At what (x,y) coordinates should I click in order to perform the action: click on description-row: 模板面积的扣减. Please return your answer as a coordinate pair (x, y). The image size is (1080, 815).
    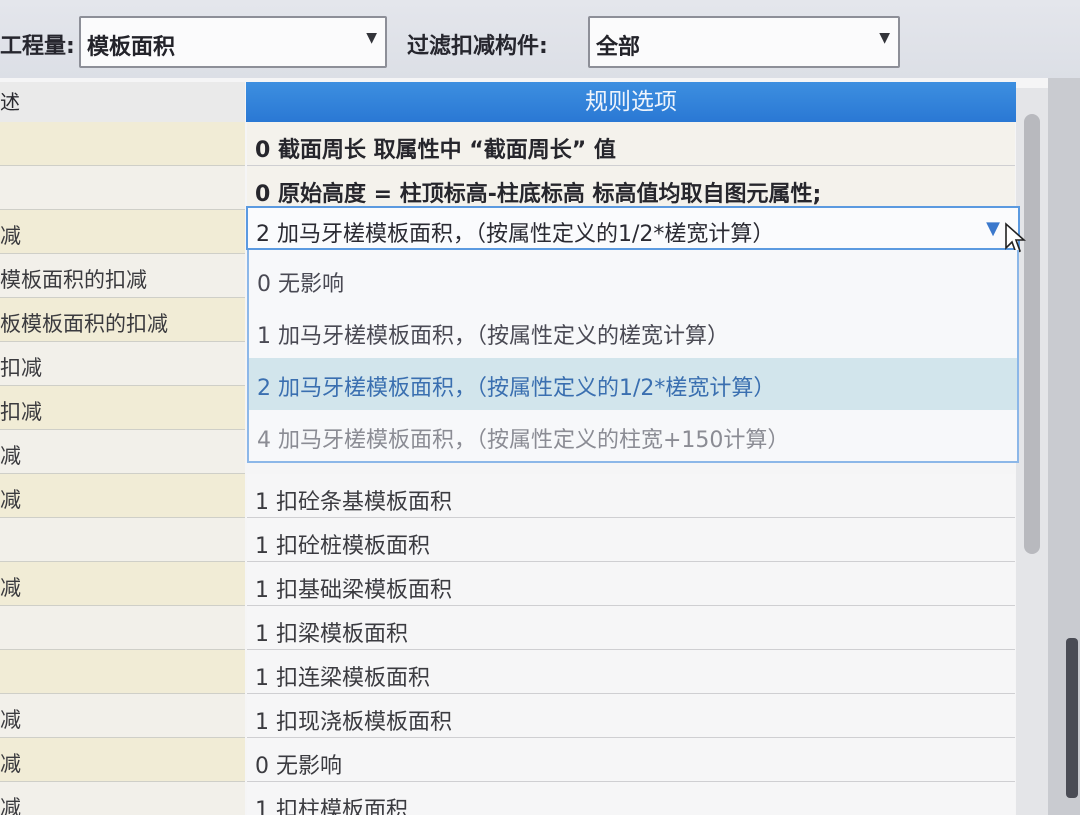
    Looking at the image, I should click on (122, 276).